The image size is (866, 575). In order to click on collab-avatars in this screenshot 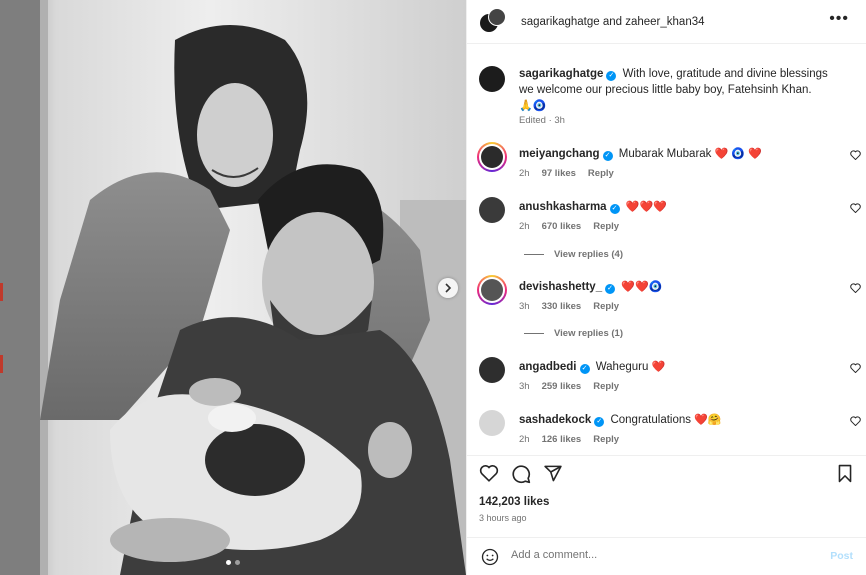, I will do `click(492, 21)`.